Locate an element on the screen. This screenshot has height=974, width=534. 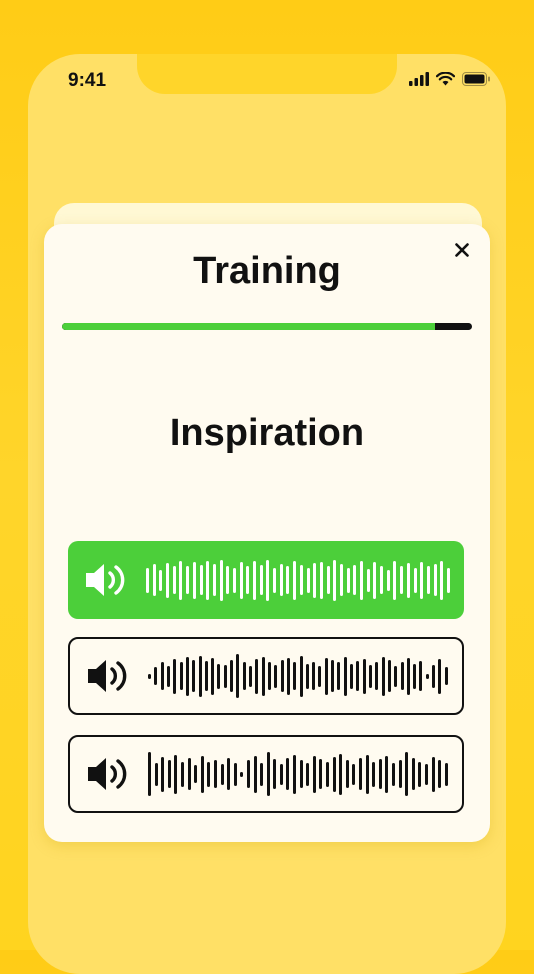
signal-icon is located at coordinates (419, 79).